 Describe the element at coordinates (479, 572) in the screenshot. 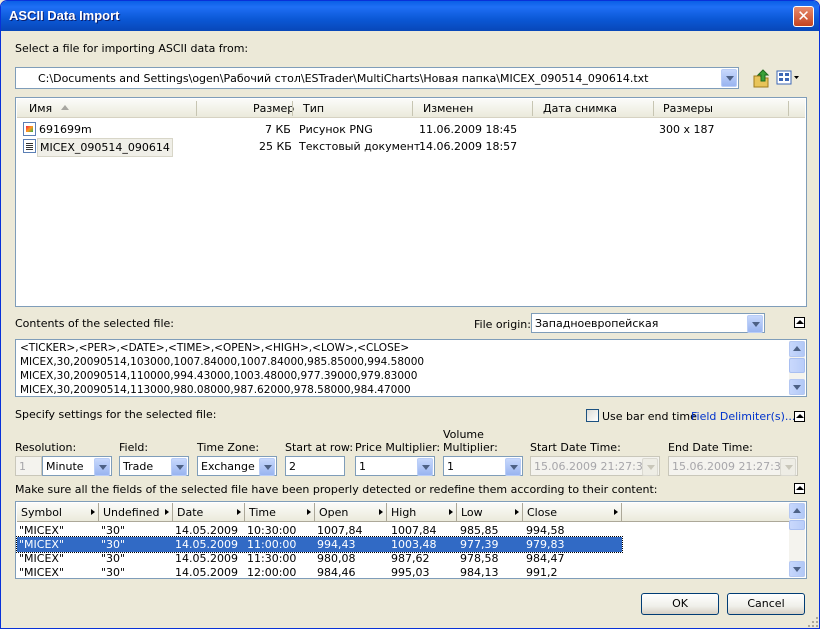

I see `cell-low: 984,13` at that location.